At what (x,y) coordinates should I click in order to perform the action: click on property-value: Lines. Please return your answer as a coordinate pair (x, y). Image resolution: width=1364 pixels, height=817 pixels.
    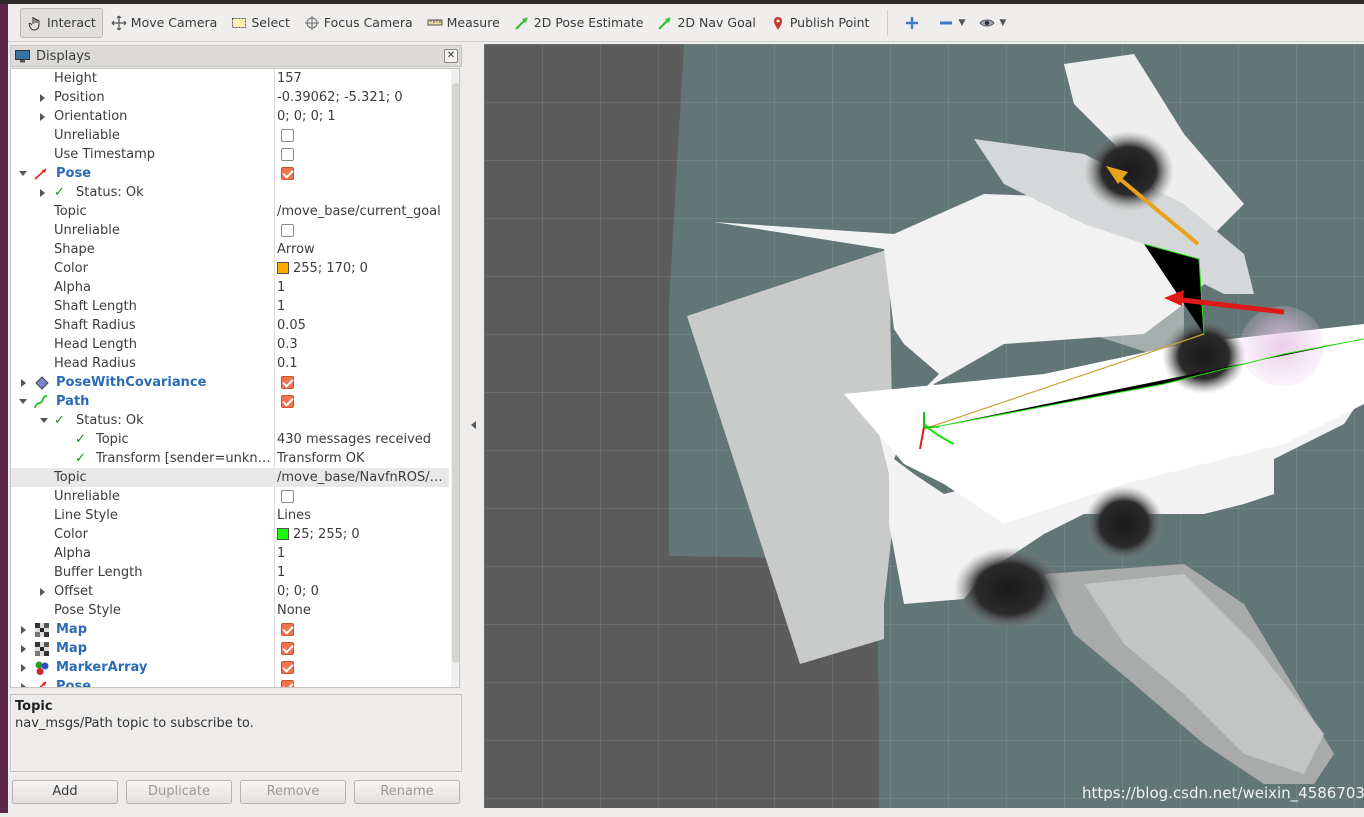
    Looking at the image, I should click on (363, 515).